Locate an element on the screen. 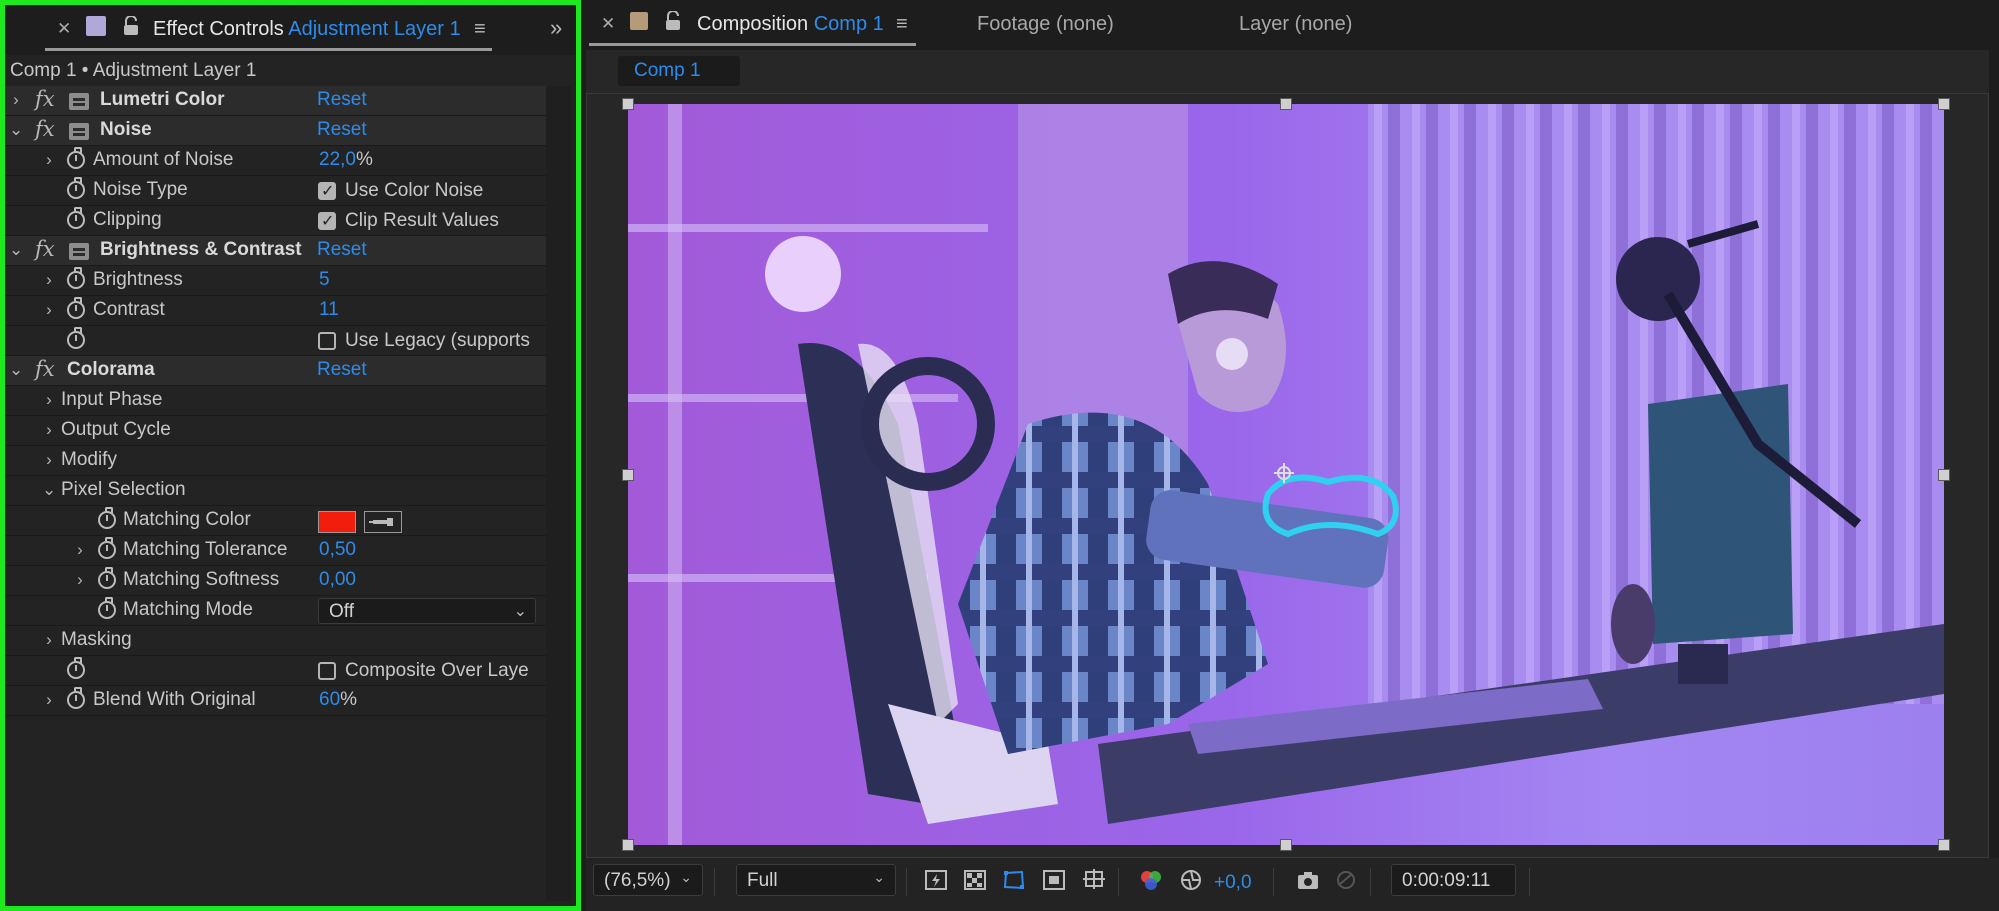 Image resolution: width=1999 pixels, height=911 pixels. effect-controls-tab-title: Effect Controls Adjustment Layer 1 is located at coordinates (307, 29).